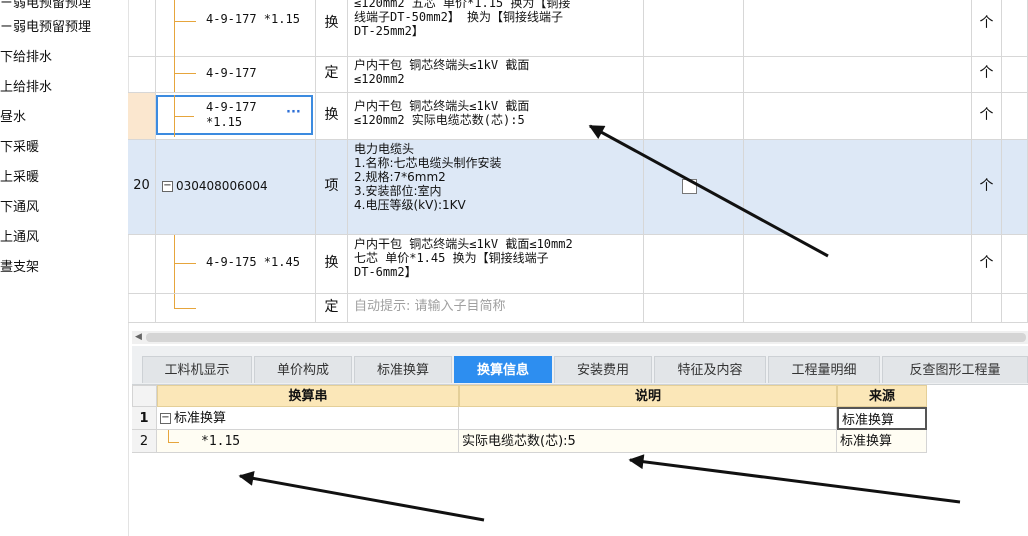 Image resolution: width=1028 pixels, height=536 pixels. I want to click on horizontal-scrollbar: ◀, so click(580, 337).